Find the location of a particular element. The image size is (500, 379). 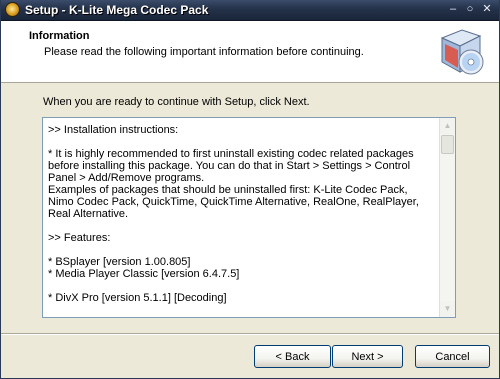

app-icon is located at coordinates (12, 9).